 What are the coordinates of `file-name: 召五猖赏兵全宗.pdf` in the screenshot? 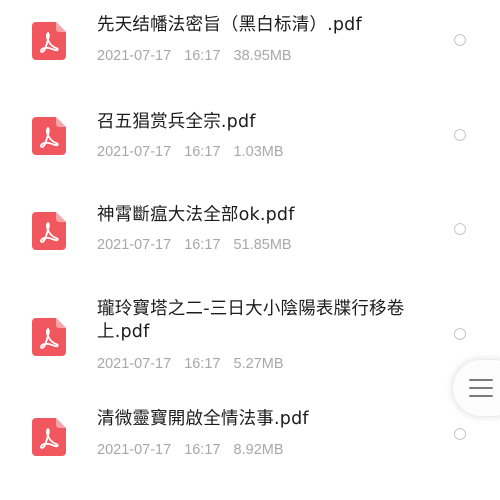 It's located at (176, 122).